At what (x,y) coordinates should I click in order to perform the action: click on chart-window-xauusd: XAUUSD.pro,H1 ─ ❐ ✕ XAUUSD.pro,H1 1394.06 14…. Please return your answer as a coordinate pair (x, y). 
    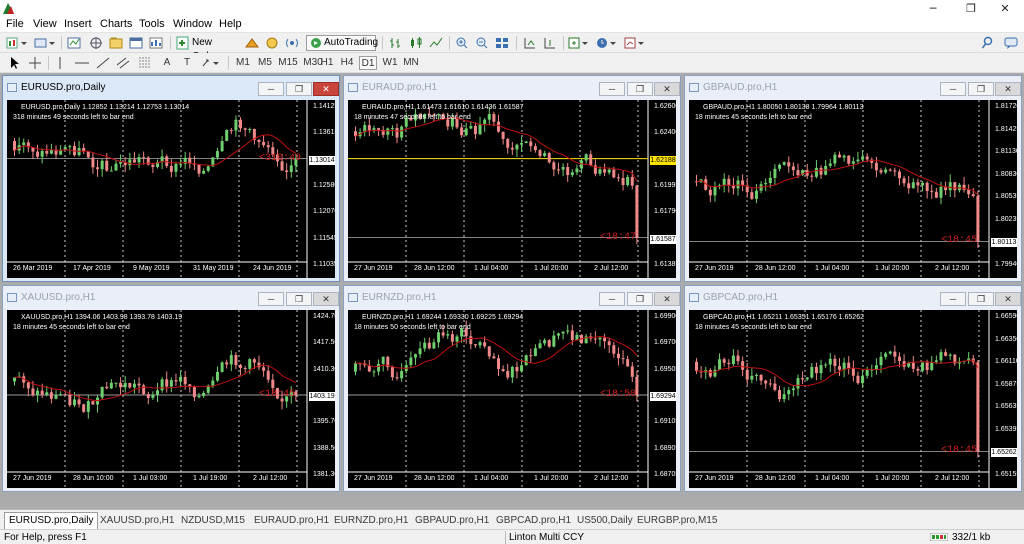
    Looking at the image, I should click on (171, 388).